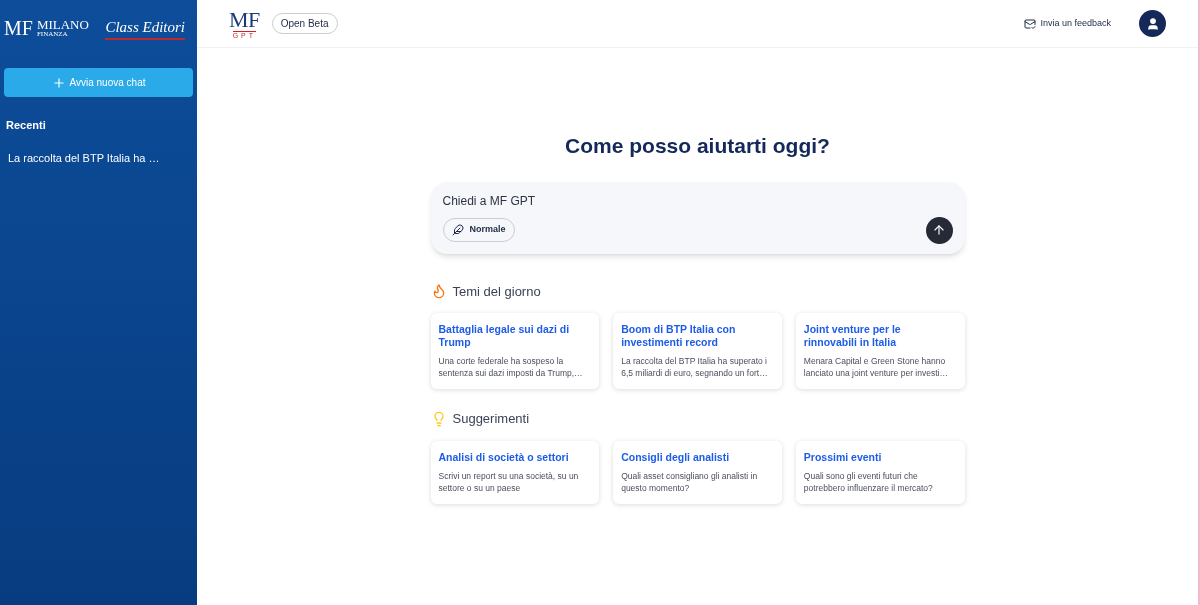 Image resolution: width=1200 pixels, height=605 pixels. Describe the element at coordinates (145, 28) in the screenshot. I see `publisher-logo: Class Editori` at that location.